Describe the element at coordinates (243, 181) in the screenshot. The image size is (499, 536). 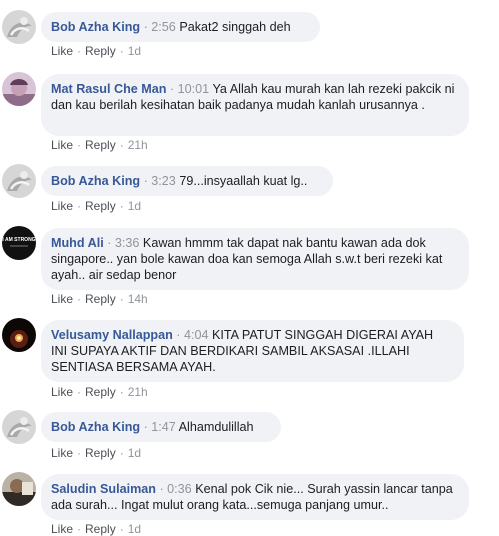
I see `comment-text: 79...insyaallah kuat lg..` at that location.